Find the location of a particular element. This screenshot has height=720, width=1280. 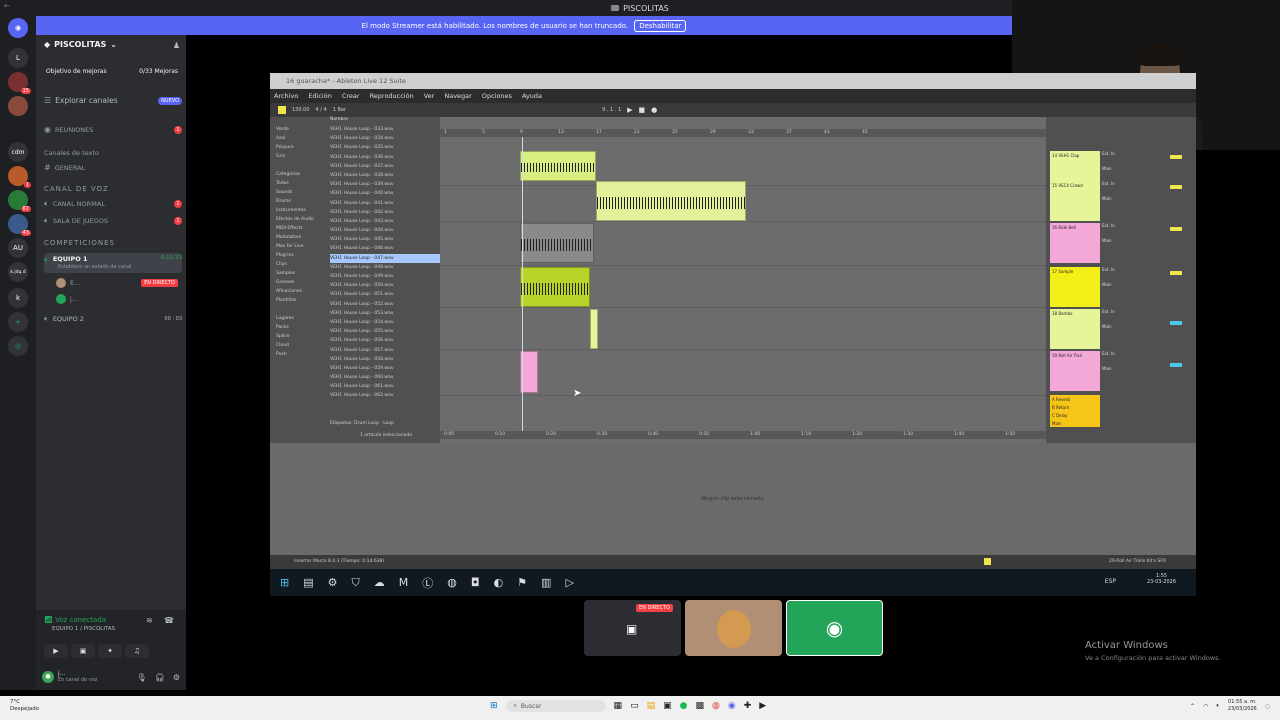

channel-status: Establece un estado de canal is located at coordinates (108, 267).